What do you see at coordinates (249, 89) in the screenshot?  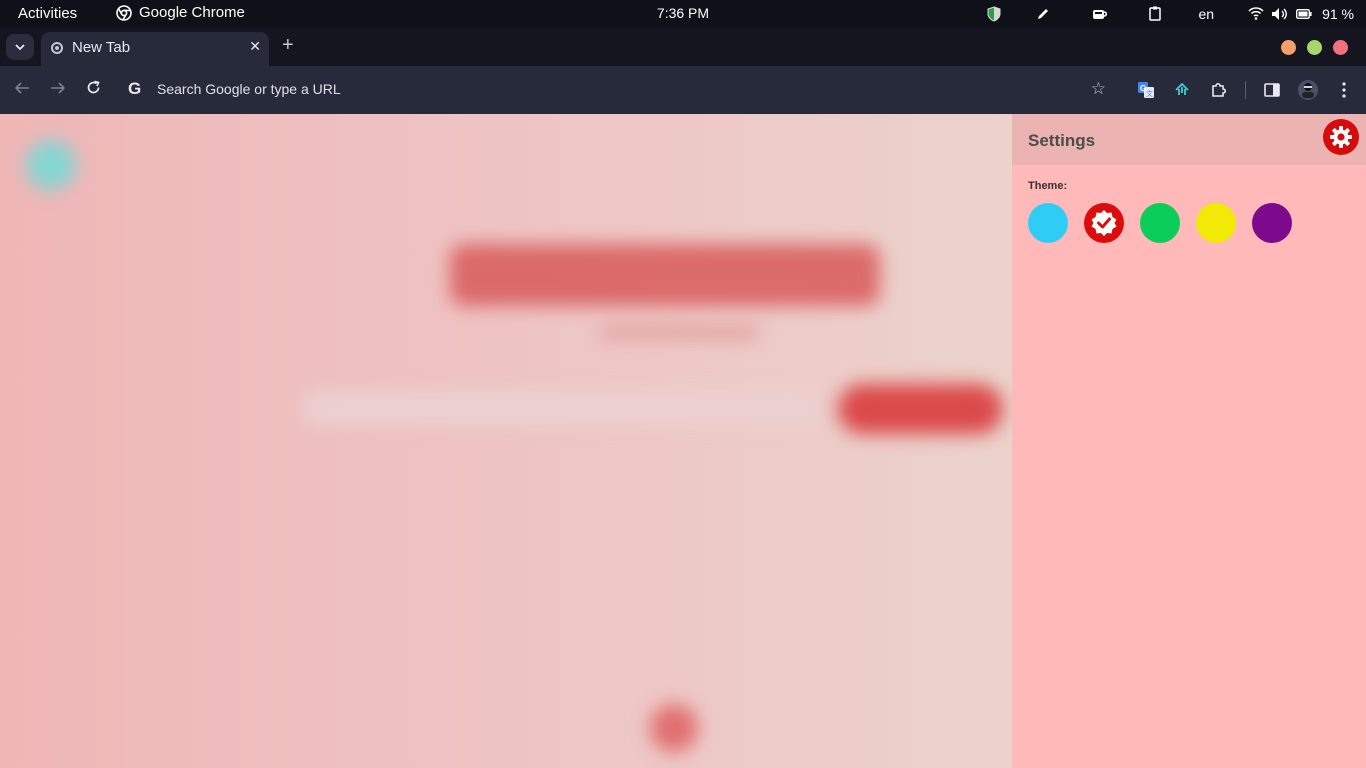 I see `omnibox-placeholder: Search Google or type a URL` at bounding box center [249, 89].